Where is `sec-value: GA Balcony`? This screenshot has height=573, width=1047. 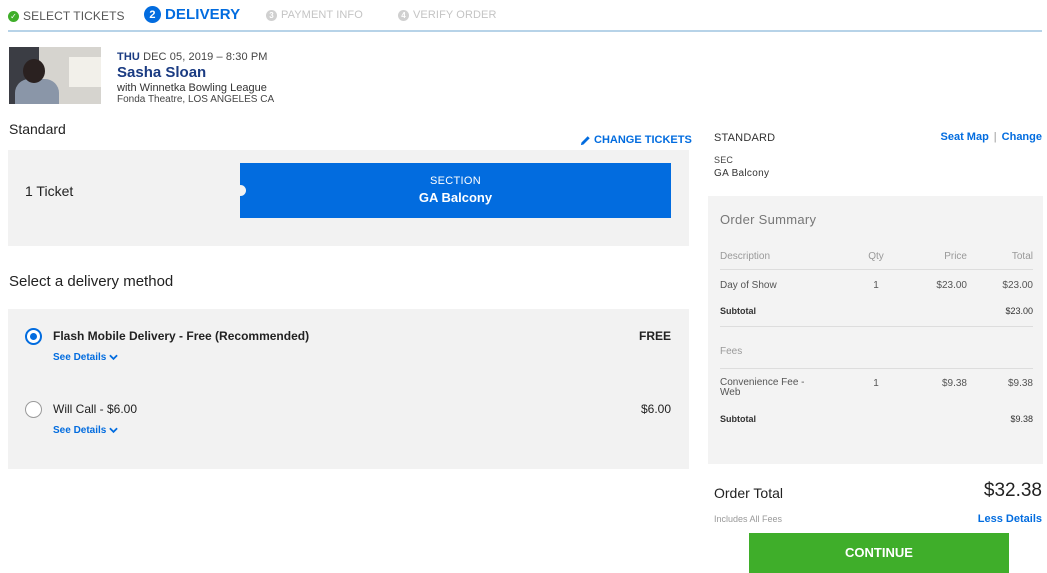
sec-value: GA Balcony is located at coordinates (742, 173).